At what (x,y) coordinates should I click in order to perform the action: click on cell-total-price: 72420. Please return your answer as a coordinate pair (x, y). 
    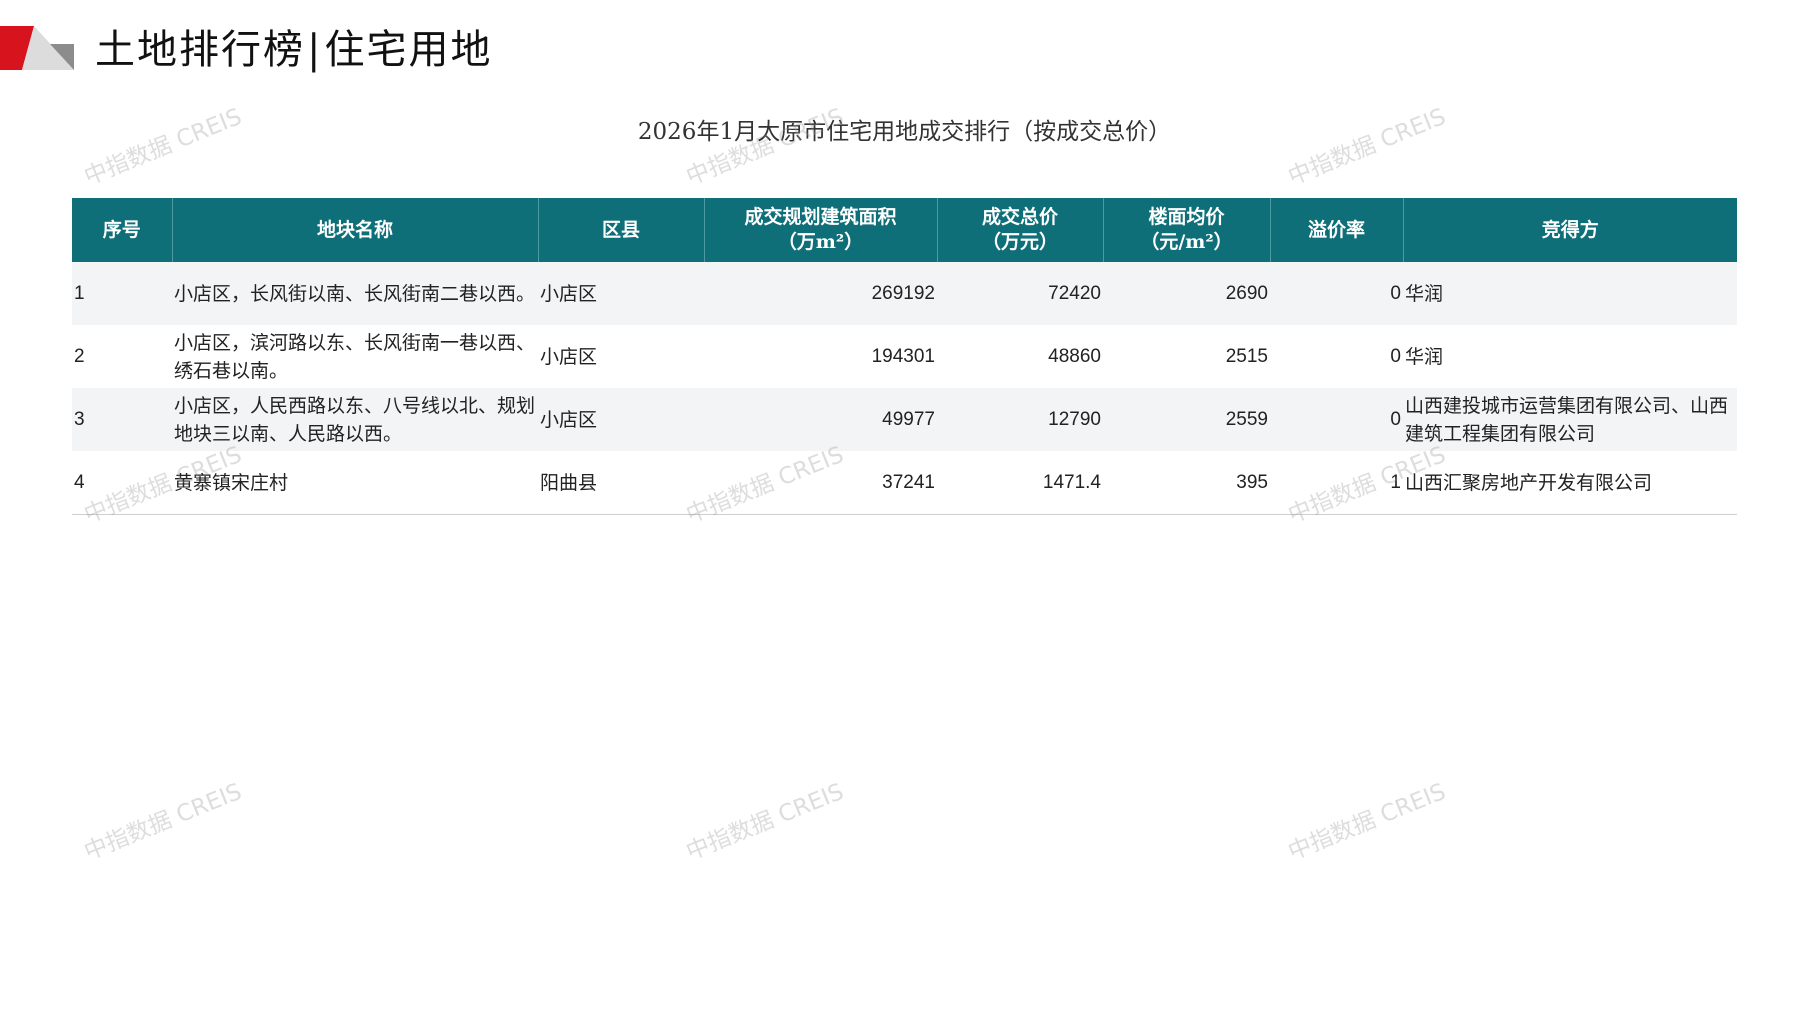
    Looking at the image, I should click on (1020, 293).